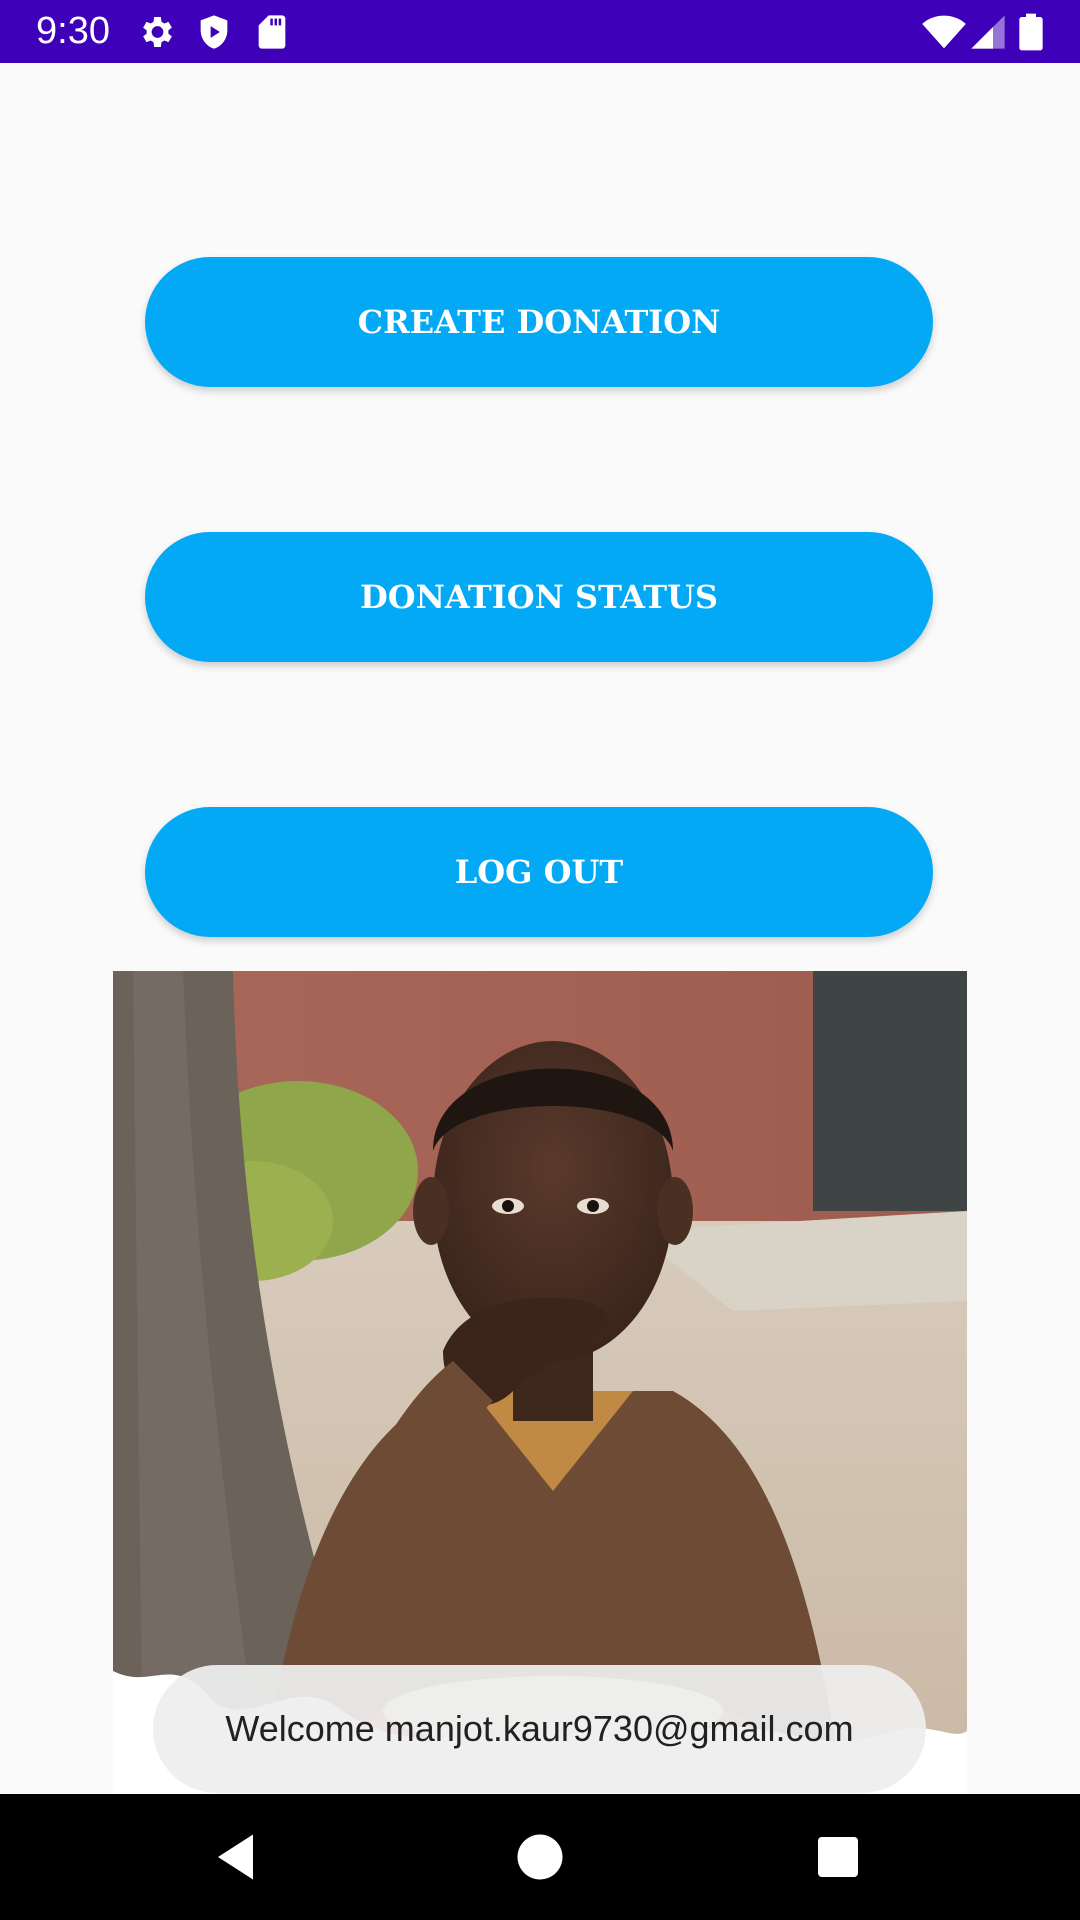 Image resolution: width=1080 pixels, height=1920 pixels. I want to click on home-icon, so click(540, 1857).